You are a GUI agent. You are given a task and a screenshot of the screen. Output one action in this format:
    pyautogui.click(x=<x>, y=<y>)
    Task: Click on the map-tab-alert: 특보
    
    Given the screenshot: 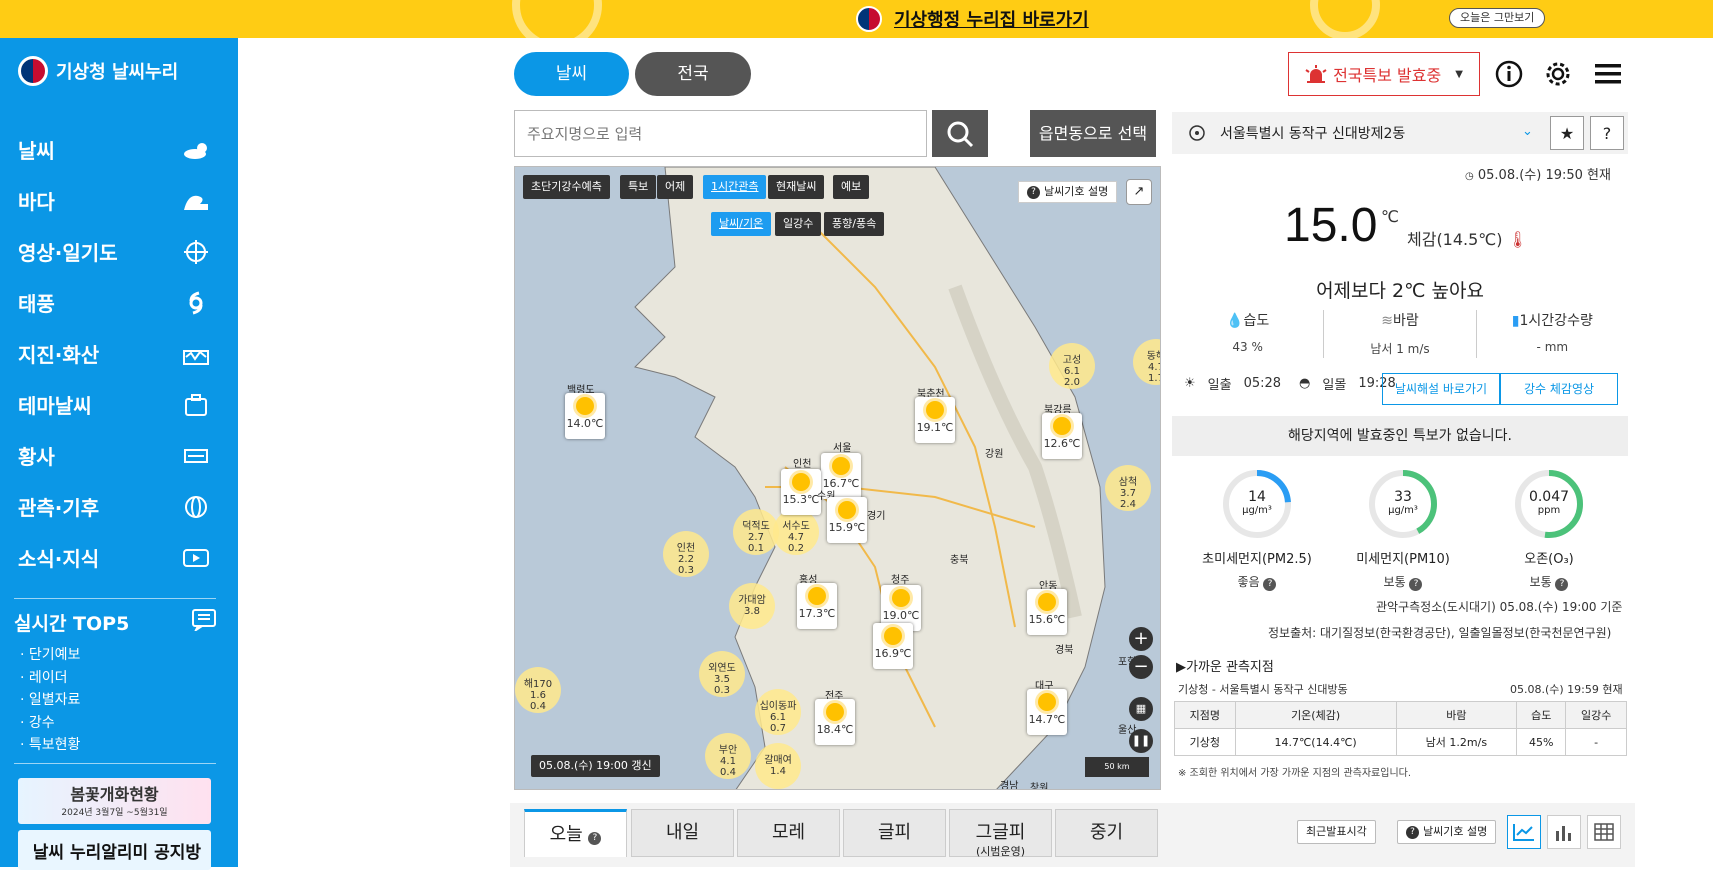 What is the action you would take?
    pyautogui.click(x=638, y=187)
    